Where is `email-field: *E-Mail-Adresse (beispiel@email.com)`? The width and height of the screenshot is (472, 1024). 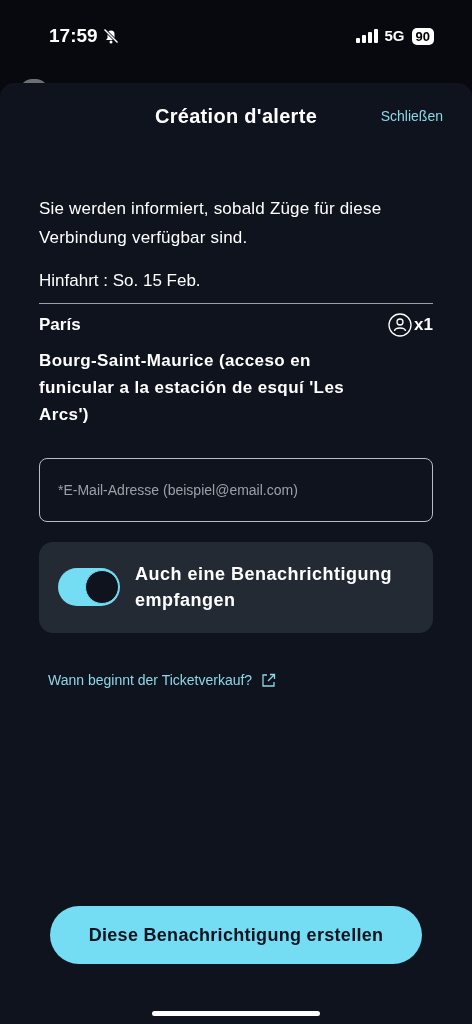 email-field: *E-Mail-Adresse (beispiel@email.com) is located at coordinates (236, 489).